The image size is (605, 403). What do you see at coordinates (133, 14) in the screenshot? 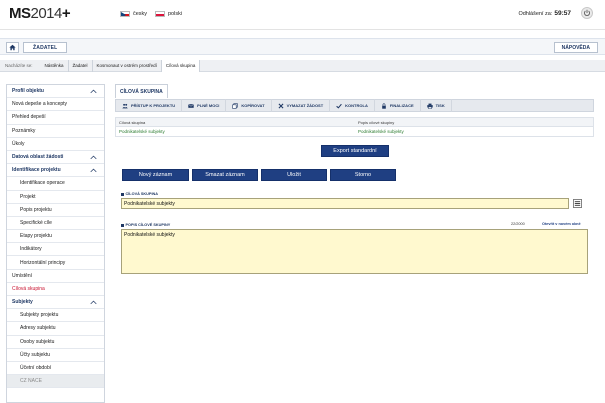
I see `lang-czech-link: česky` at bounding box center [133, 14].